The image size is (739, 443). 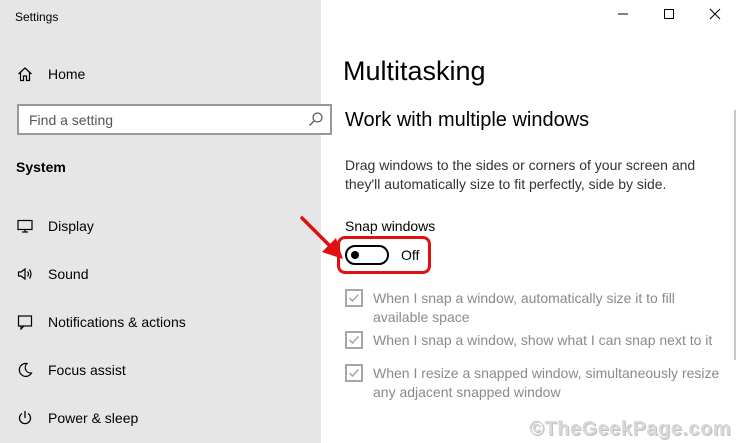 What do you see at coordinates (25, 370) in the screenshot?
I see `moon-icon` at bounding box center [25, 370].